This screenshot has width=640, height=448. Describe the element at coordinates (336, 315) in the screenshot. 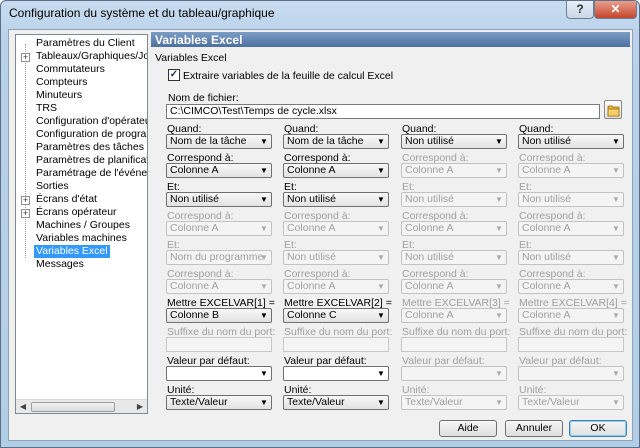

I see `mettre-dropdown: Colonne C ▼` at that location.